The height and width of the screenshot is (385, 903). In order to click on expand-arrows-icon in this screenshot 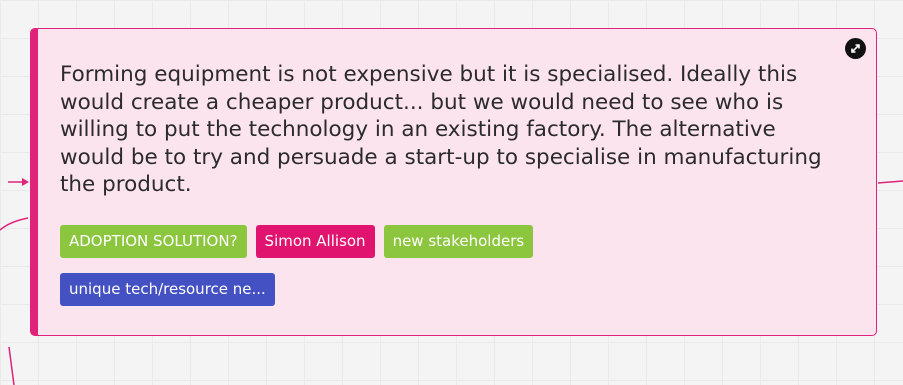, I will do `click(855, 48)`.